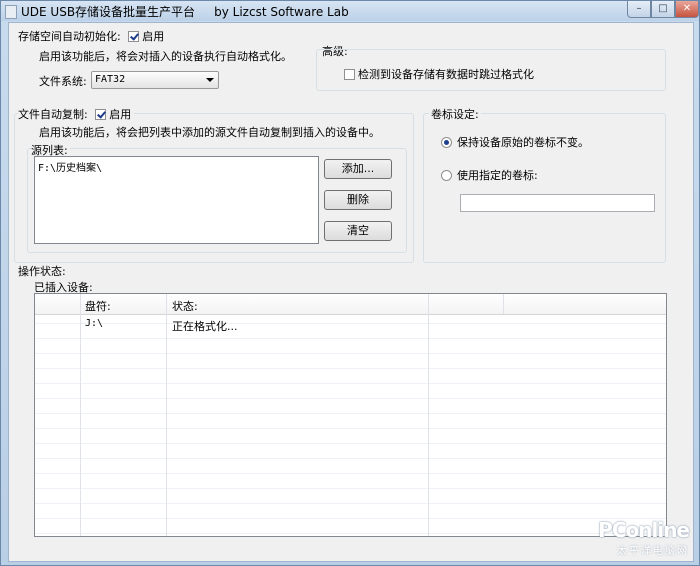 The width and height of the screenshot is (700, 566). I want to click on auto-format-enable-label: 启用, so click(153, 36).